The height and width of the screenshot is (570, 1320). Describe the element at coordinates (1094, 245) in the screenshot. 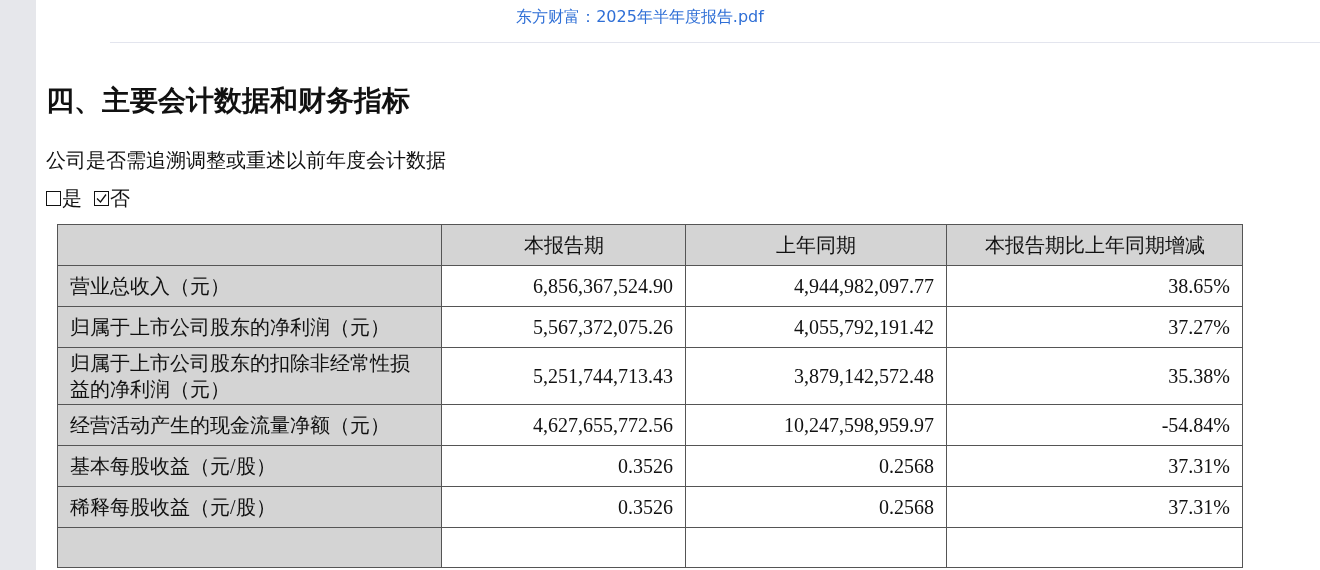

I see `column-header: 本报告期比上年同期增减` at that location.